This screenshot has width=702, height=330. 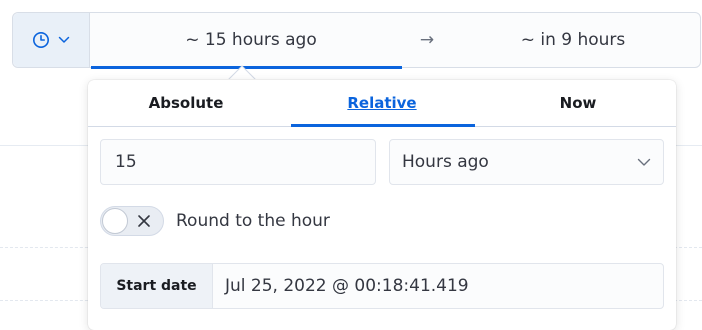 I want to click on popover-arrow, so click(x=242, y=73).